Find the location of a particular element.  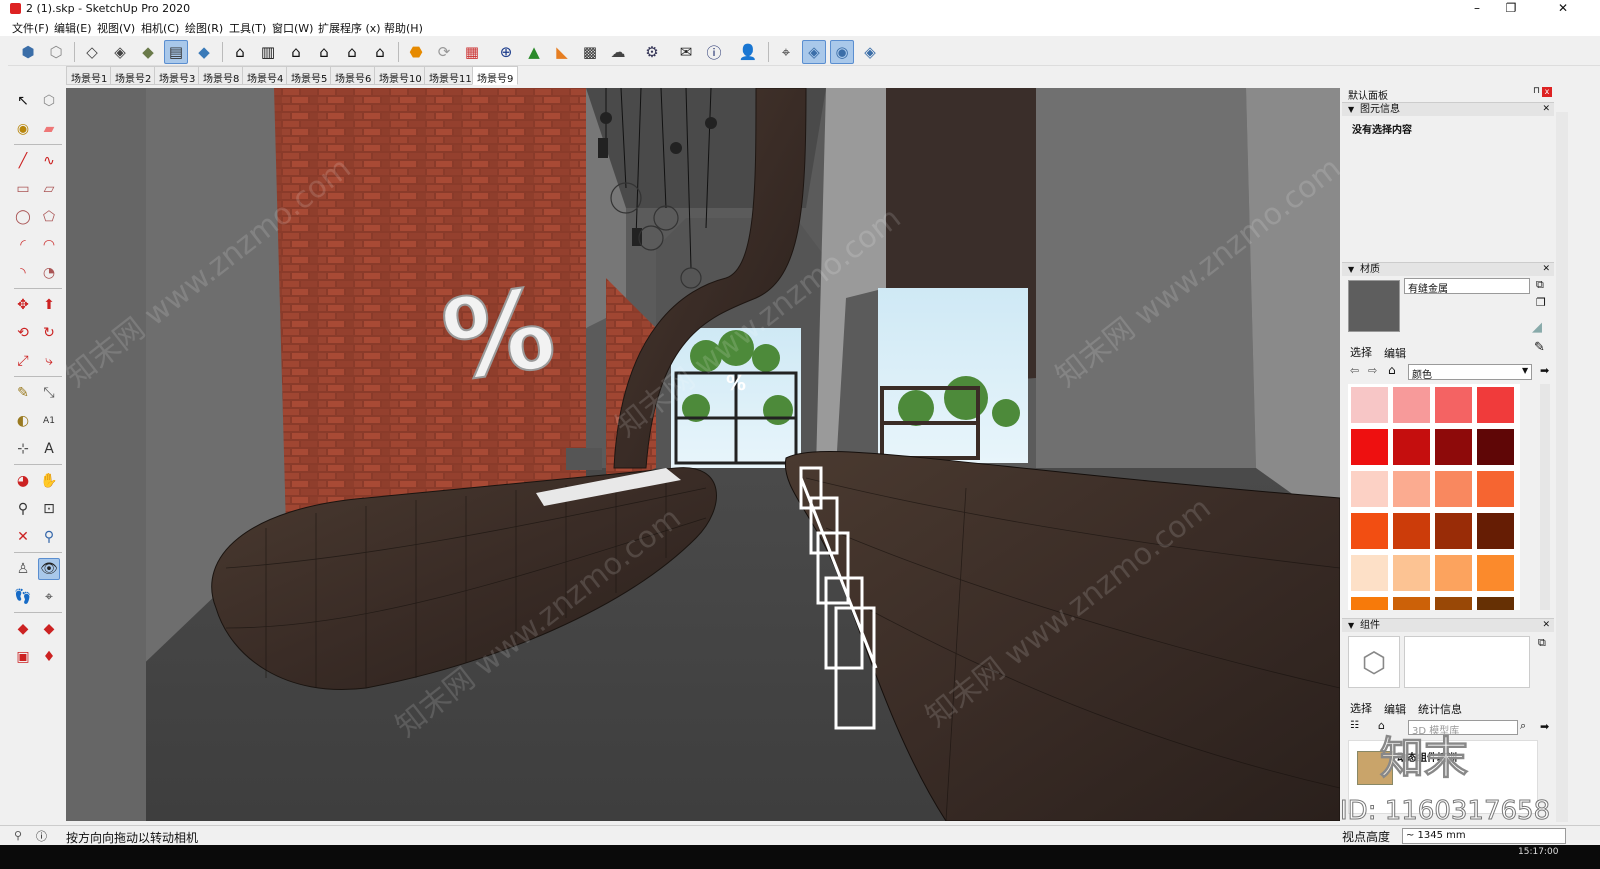

menu-draw: 绘图(R) is located at coordinates (204, 28).